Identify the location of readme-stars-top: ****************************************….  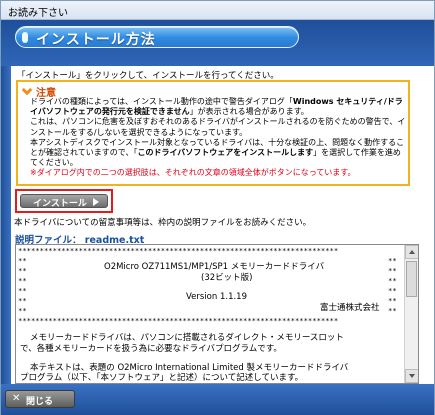
(178, 250).